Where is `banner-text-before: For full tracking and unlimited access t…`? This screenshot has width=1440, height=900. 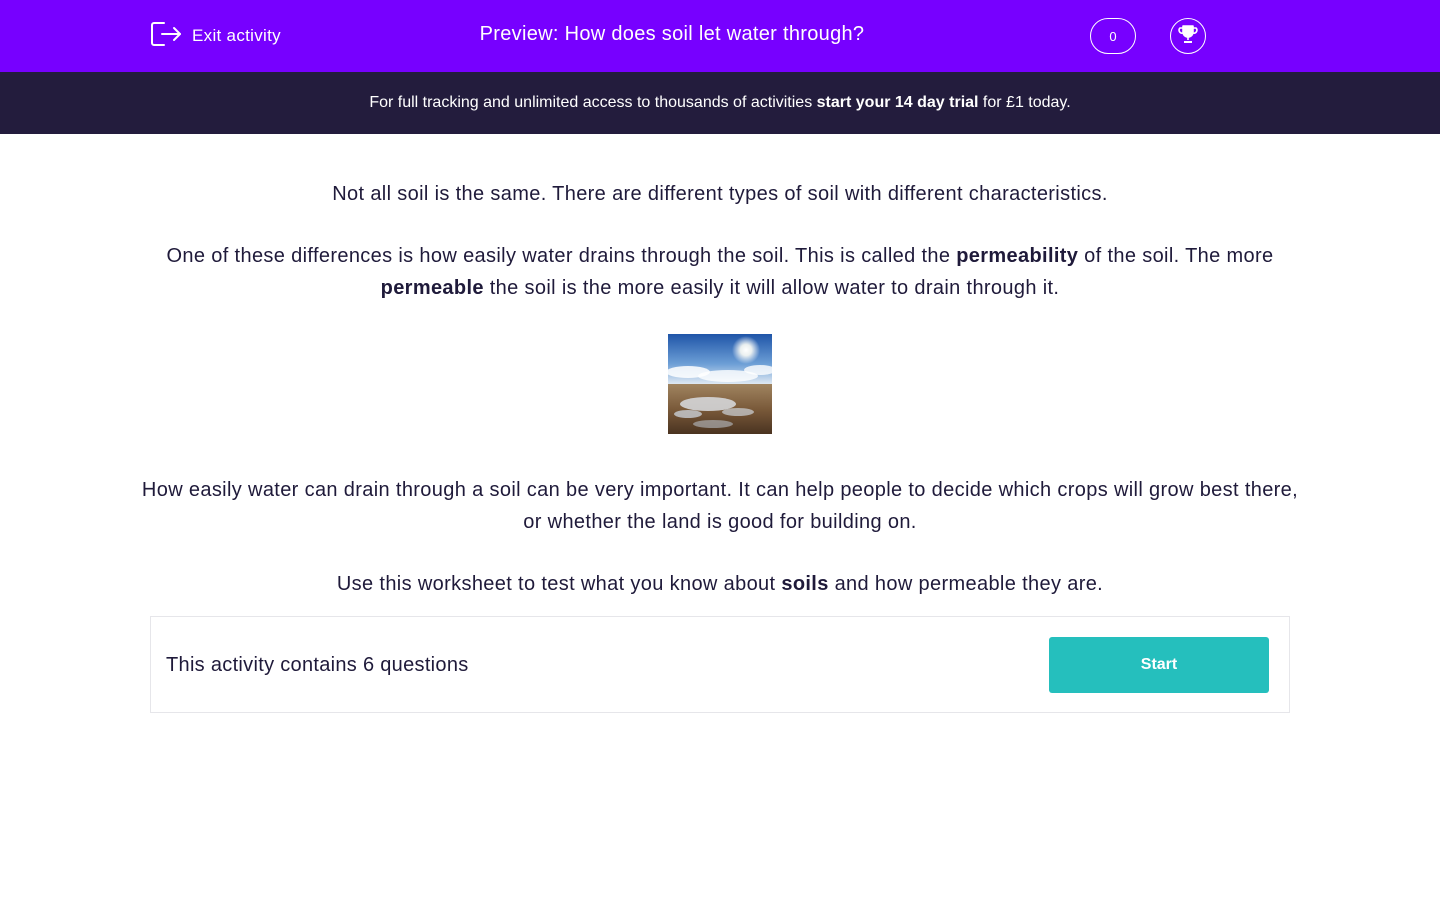
banner-text-before: For full tracking and unlimited access t… is located at coordinates (593, 102).